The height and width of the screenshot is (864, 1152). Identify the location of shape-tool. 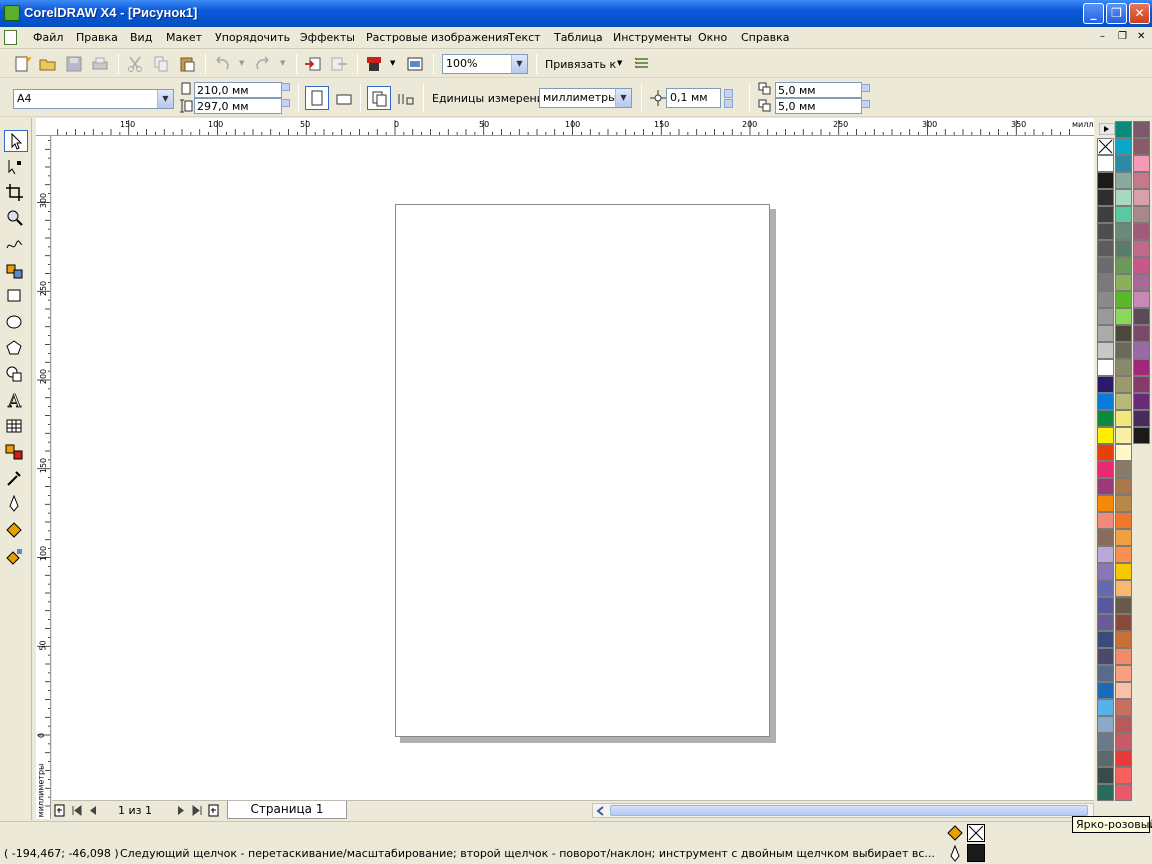
(16, 167).